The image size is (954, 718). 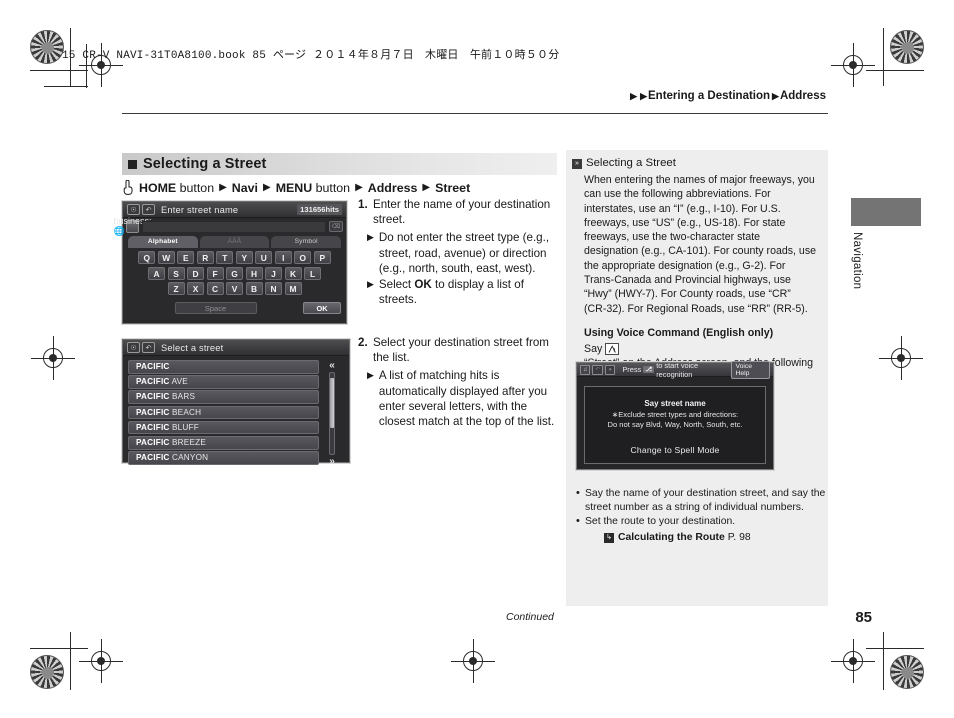 What do you see at coordinates (185, 412) in the screenshot?
I see `list-item-rest: BEACH` at bounding box center [185, 412].